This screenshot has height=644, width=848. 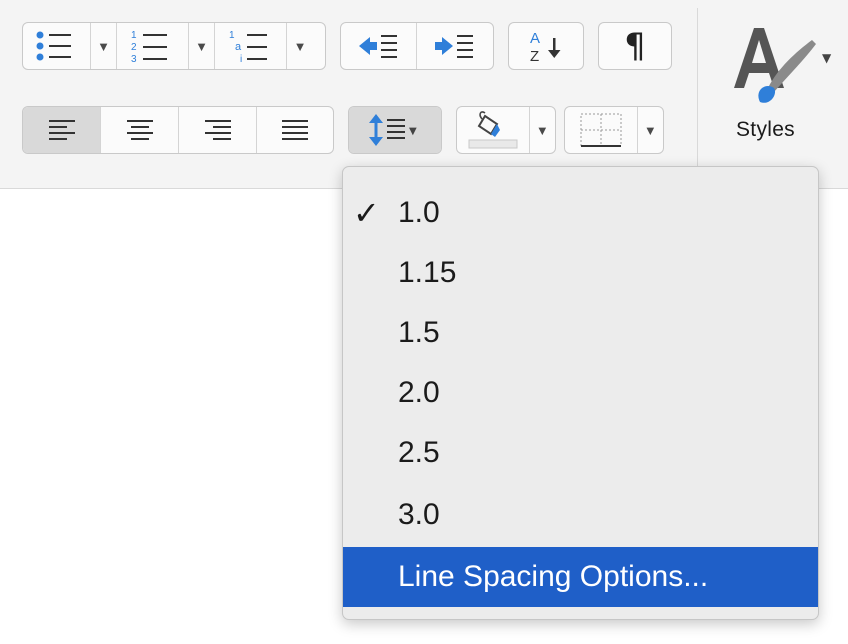 What do you see at coordinates (419, 332) in the screenshot?
I see `menu-item-label: 1.5` at bounding box center [419, 332].